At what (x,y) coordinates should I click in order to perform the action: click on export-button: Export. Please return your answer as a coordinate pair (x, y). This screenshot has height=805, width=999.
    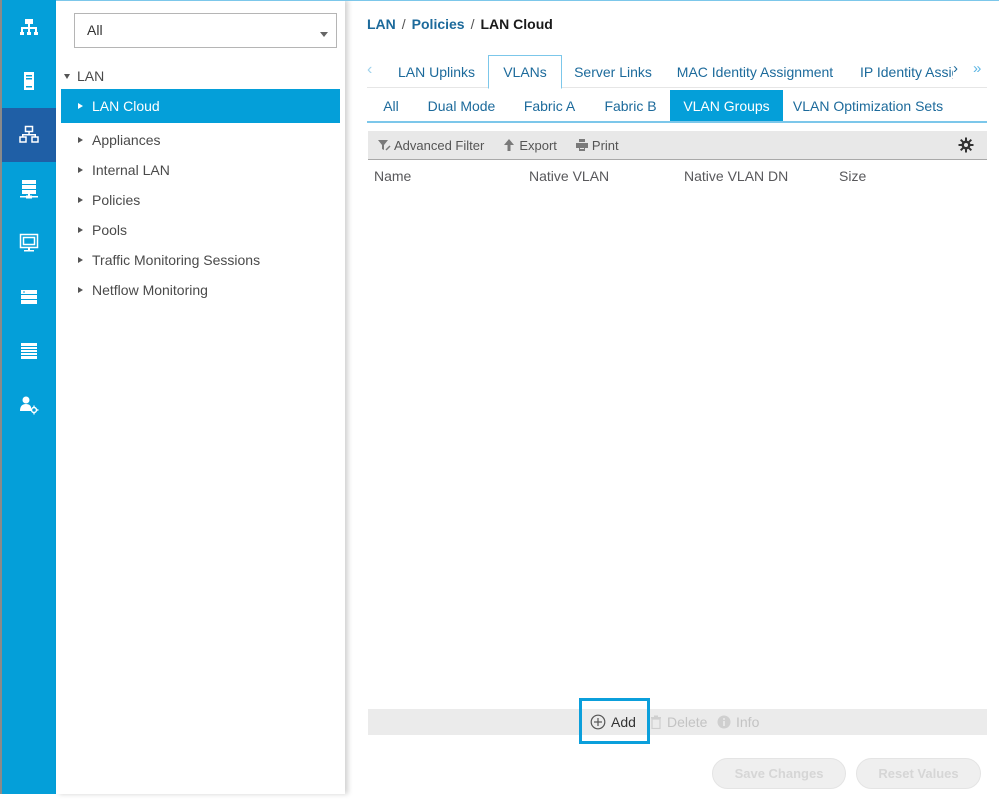
    Looking at the image, I should click on (529, 145).